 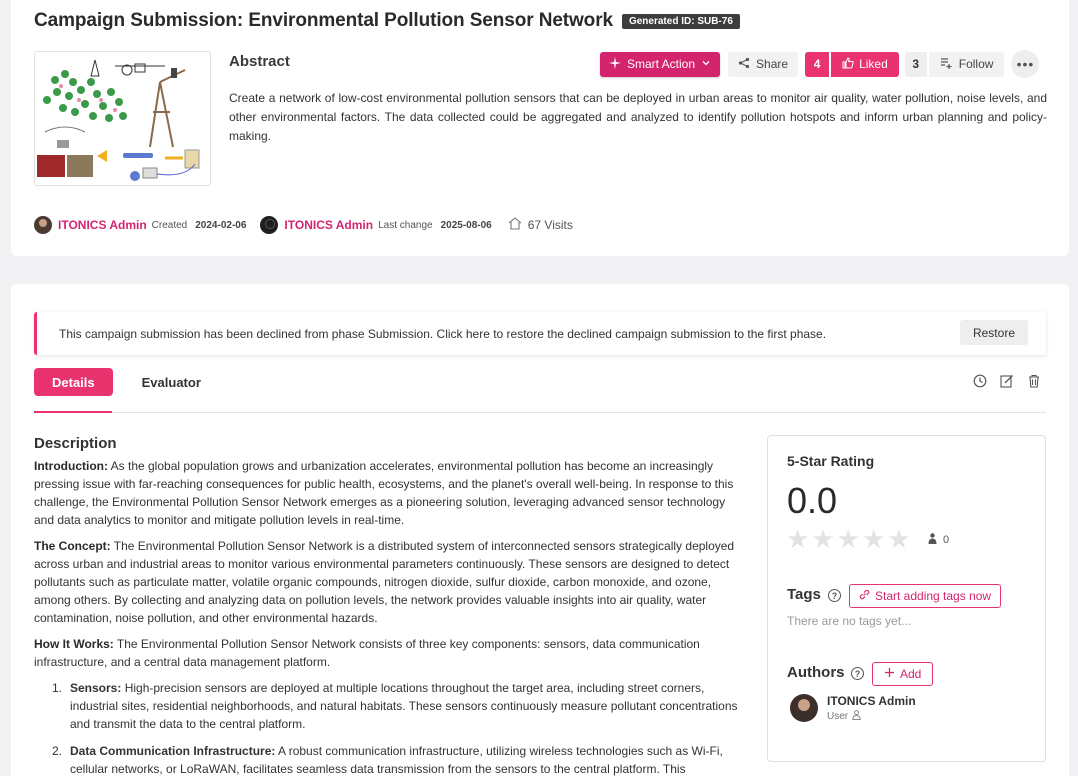 I want to click on liked-label: Liked, so click(x=873, y=64).